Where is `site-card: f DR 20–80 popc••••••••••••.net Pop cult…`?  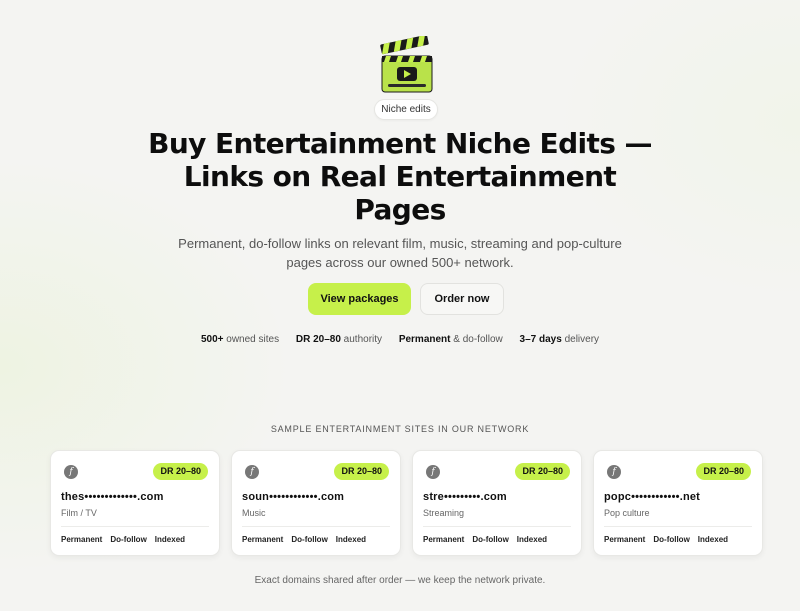
site-card: f DR 20–80 popc••••••••••••.net Pop cult… is located at coordinates (678, 503).